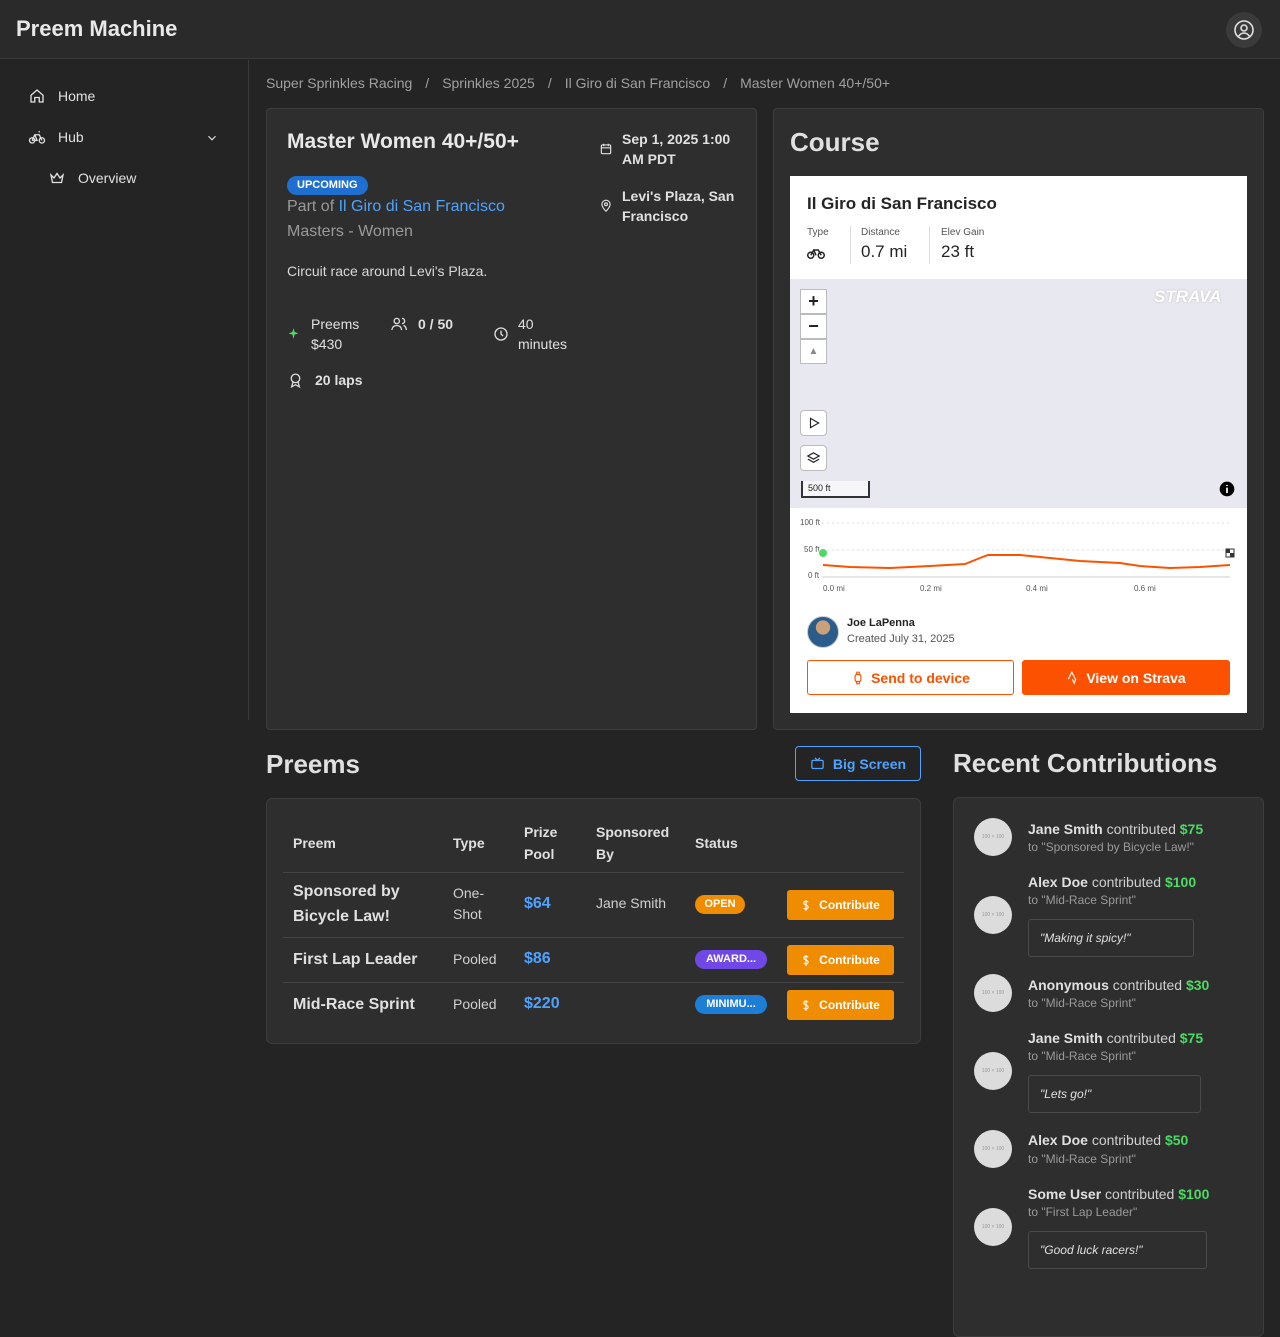 This screenshot has height=1337, width=1280. I want to click on preem-type-line: Shot, so click(467, 914).